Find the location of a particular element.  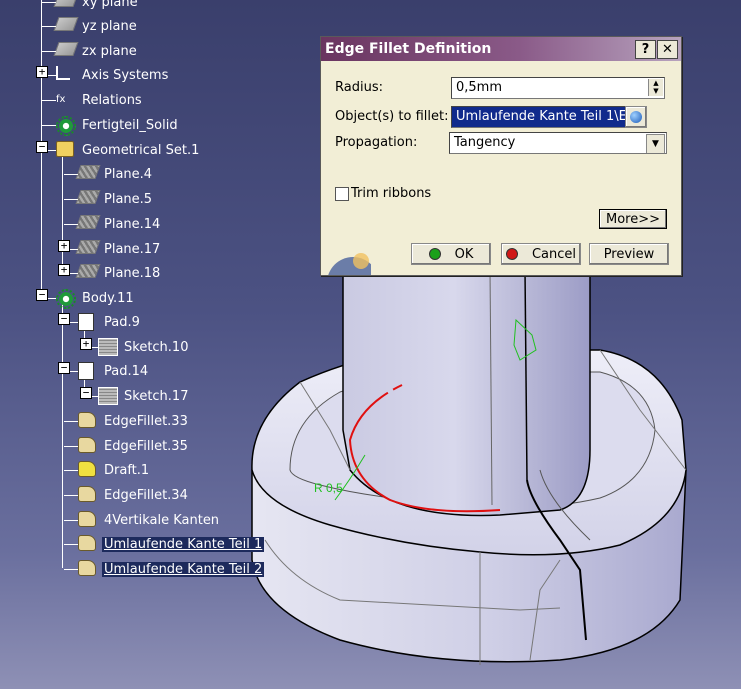

tree-item: Pad.9 is located at coordinates (110, 322).